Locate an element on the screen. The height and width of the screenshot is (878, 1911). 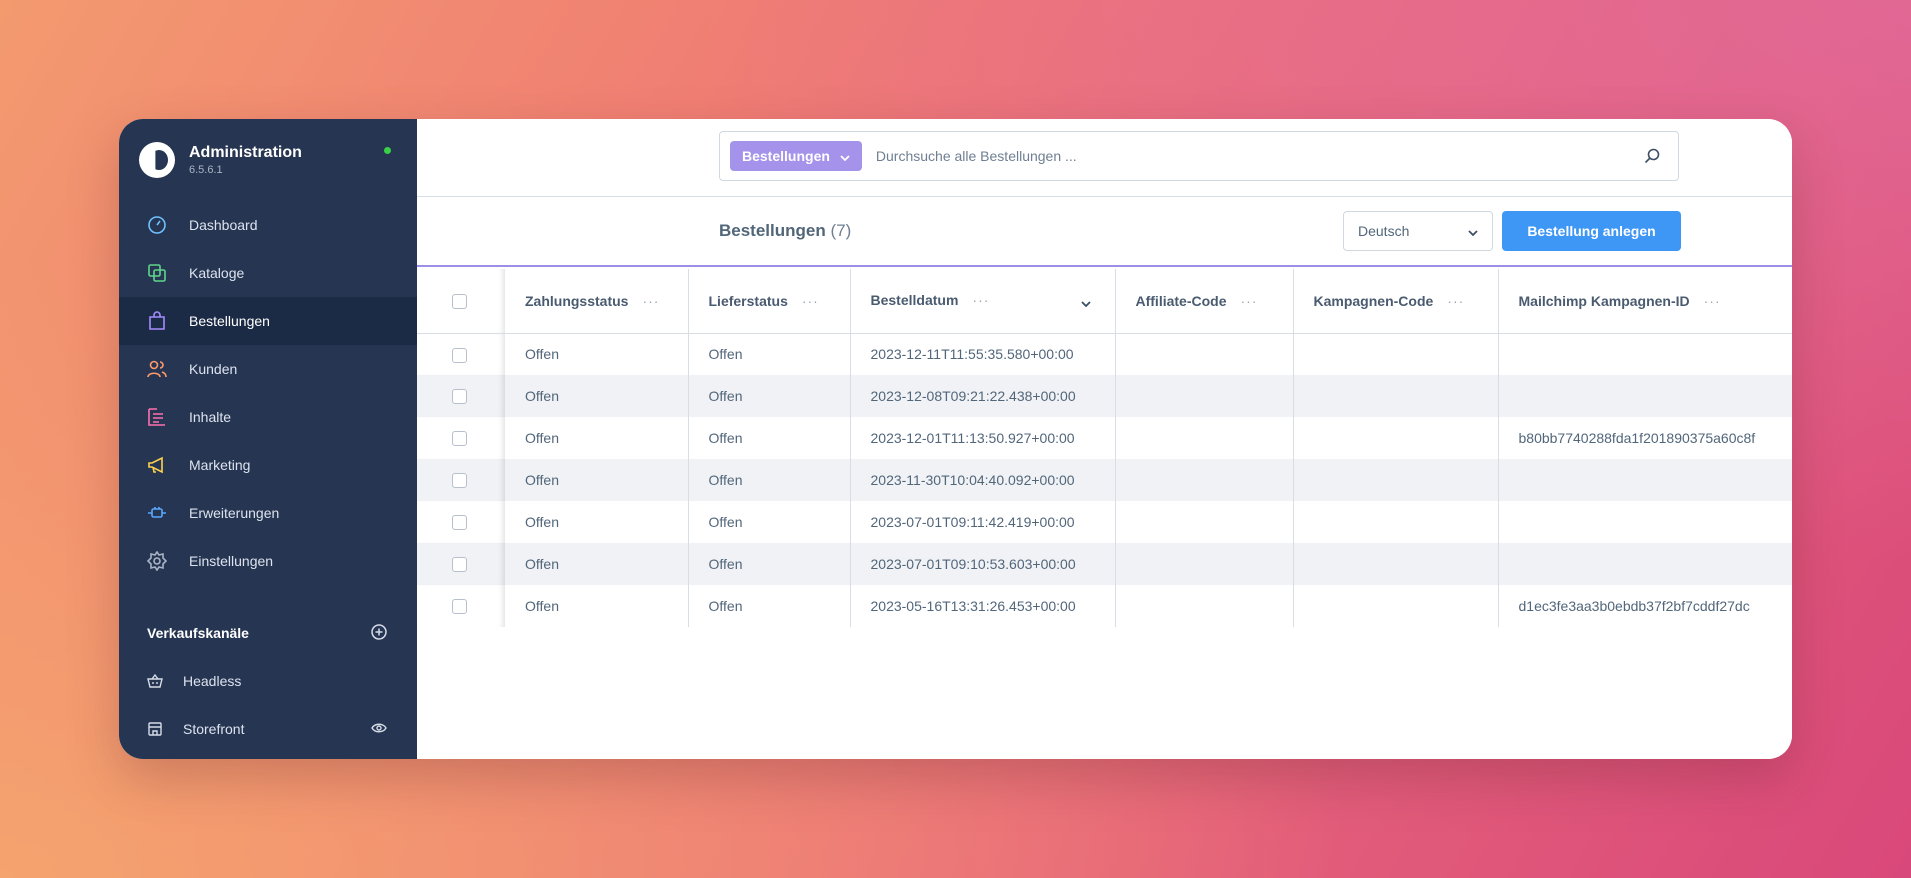
global-search: Bestellungen is located at coordinates (1199, 156).